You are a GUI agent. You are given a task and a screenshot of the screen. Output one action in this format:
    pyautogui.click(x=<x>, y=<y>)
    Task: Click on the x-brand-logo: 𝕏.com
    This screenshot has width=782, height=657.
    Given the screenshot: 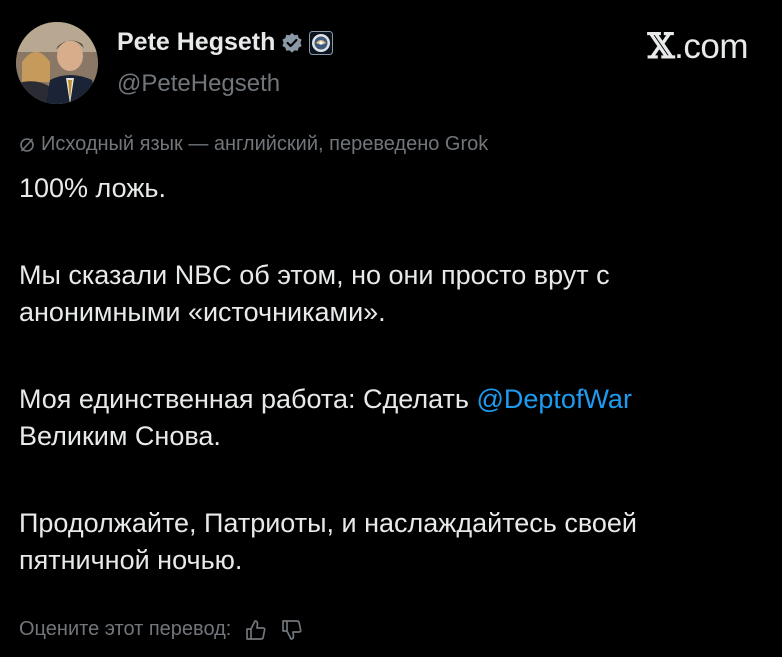 What is the action you would take?
    pyautogui.click(x=697, y=46)
    